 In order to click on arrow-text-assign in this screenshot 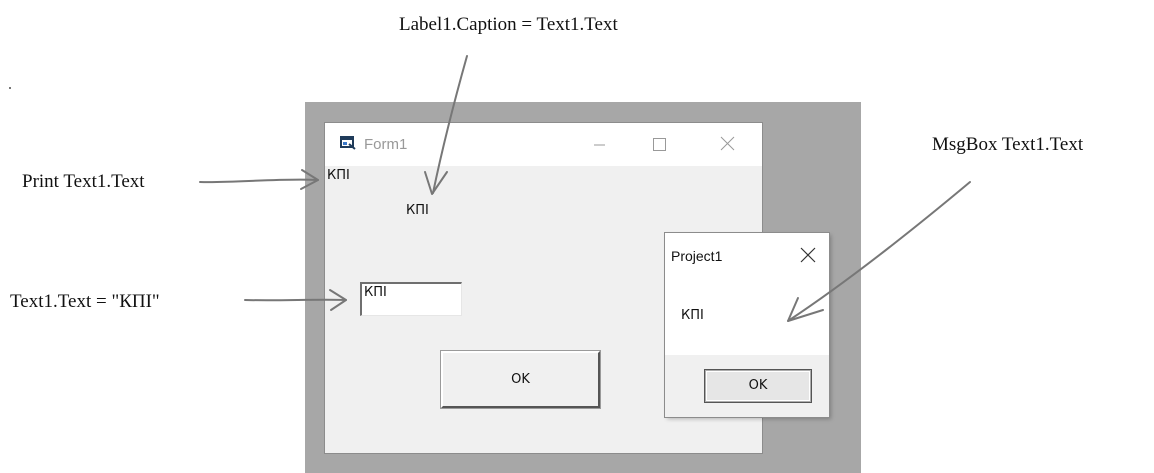, I will do `click(295, 300)`.